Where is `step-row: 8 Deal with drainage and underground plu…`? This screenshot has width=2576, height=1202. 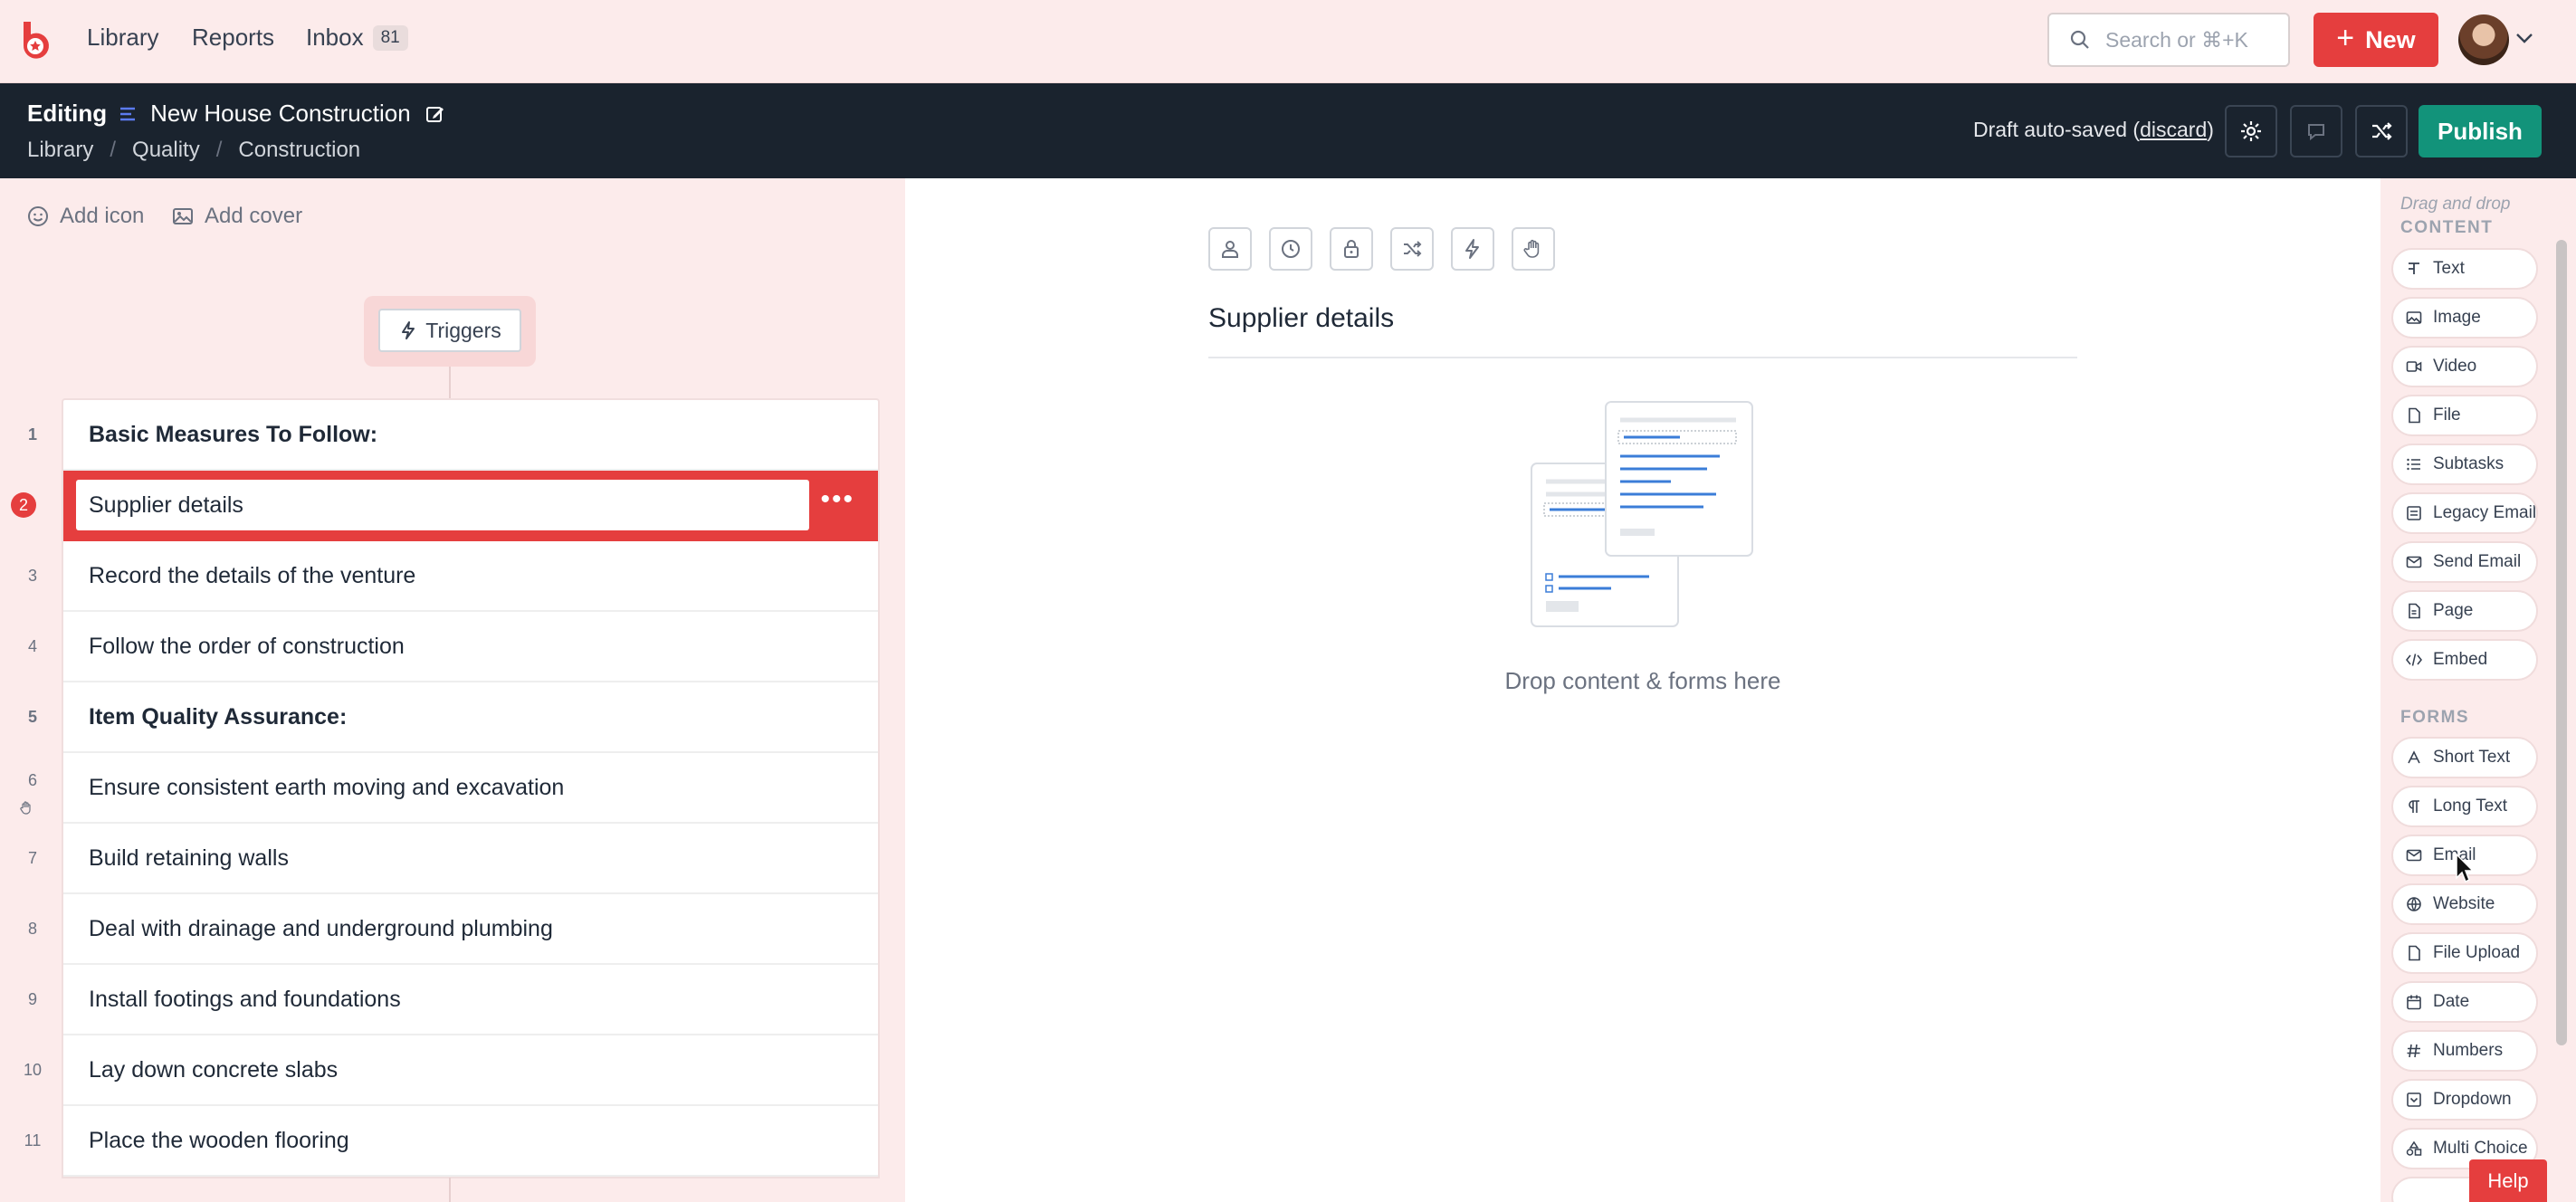 step-row: 8 Deal with drainage and underground plu… is located at coordinates (453, 929).